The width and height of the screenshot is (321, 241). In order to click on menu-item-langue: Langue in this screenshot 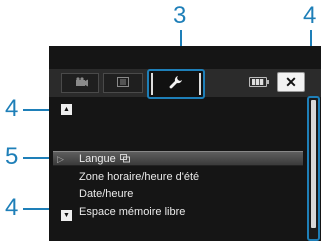, I will do `click(104, 159)`.